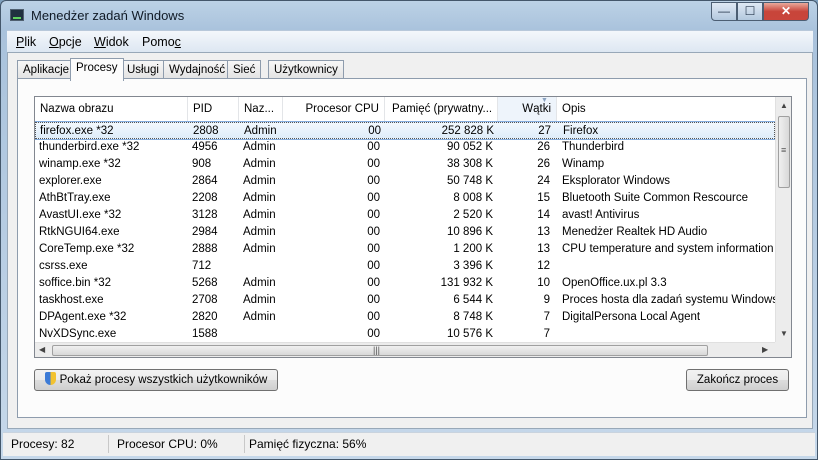 The width and height of the screenshot is (818, 460). What do you see at coordinates (473, 198) in the screenshot?
I see `cell-mem: 8 008 K` at bounding box center [473, 198].